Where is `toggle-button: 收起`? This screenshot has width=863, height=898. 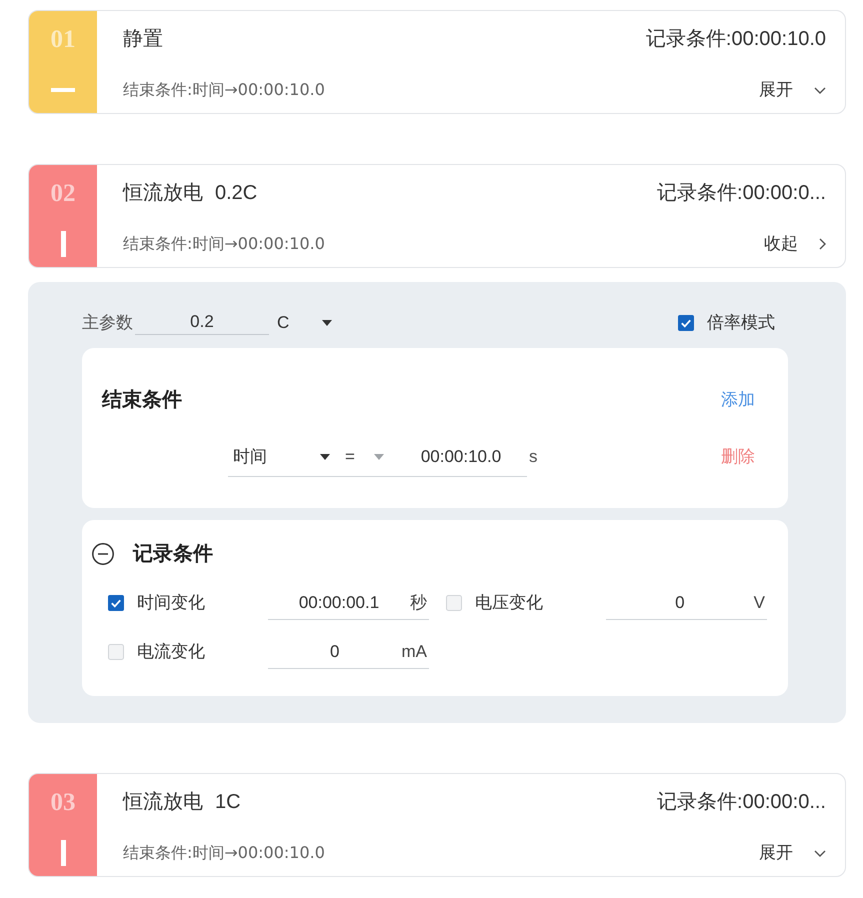
toggle-button: 收起 is located at coordinates (795, 244).